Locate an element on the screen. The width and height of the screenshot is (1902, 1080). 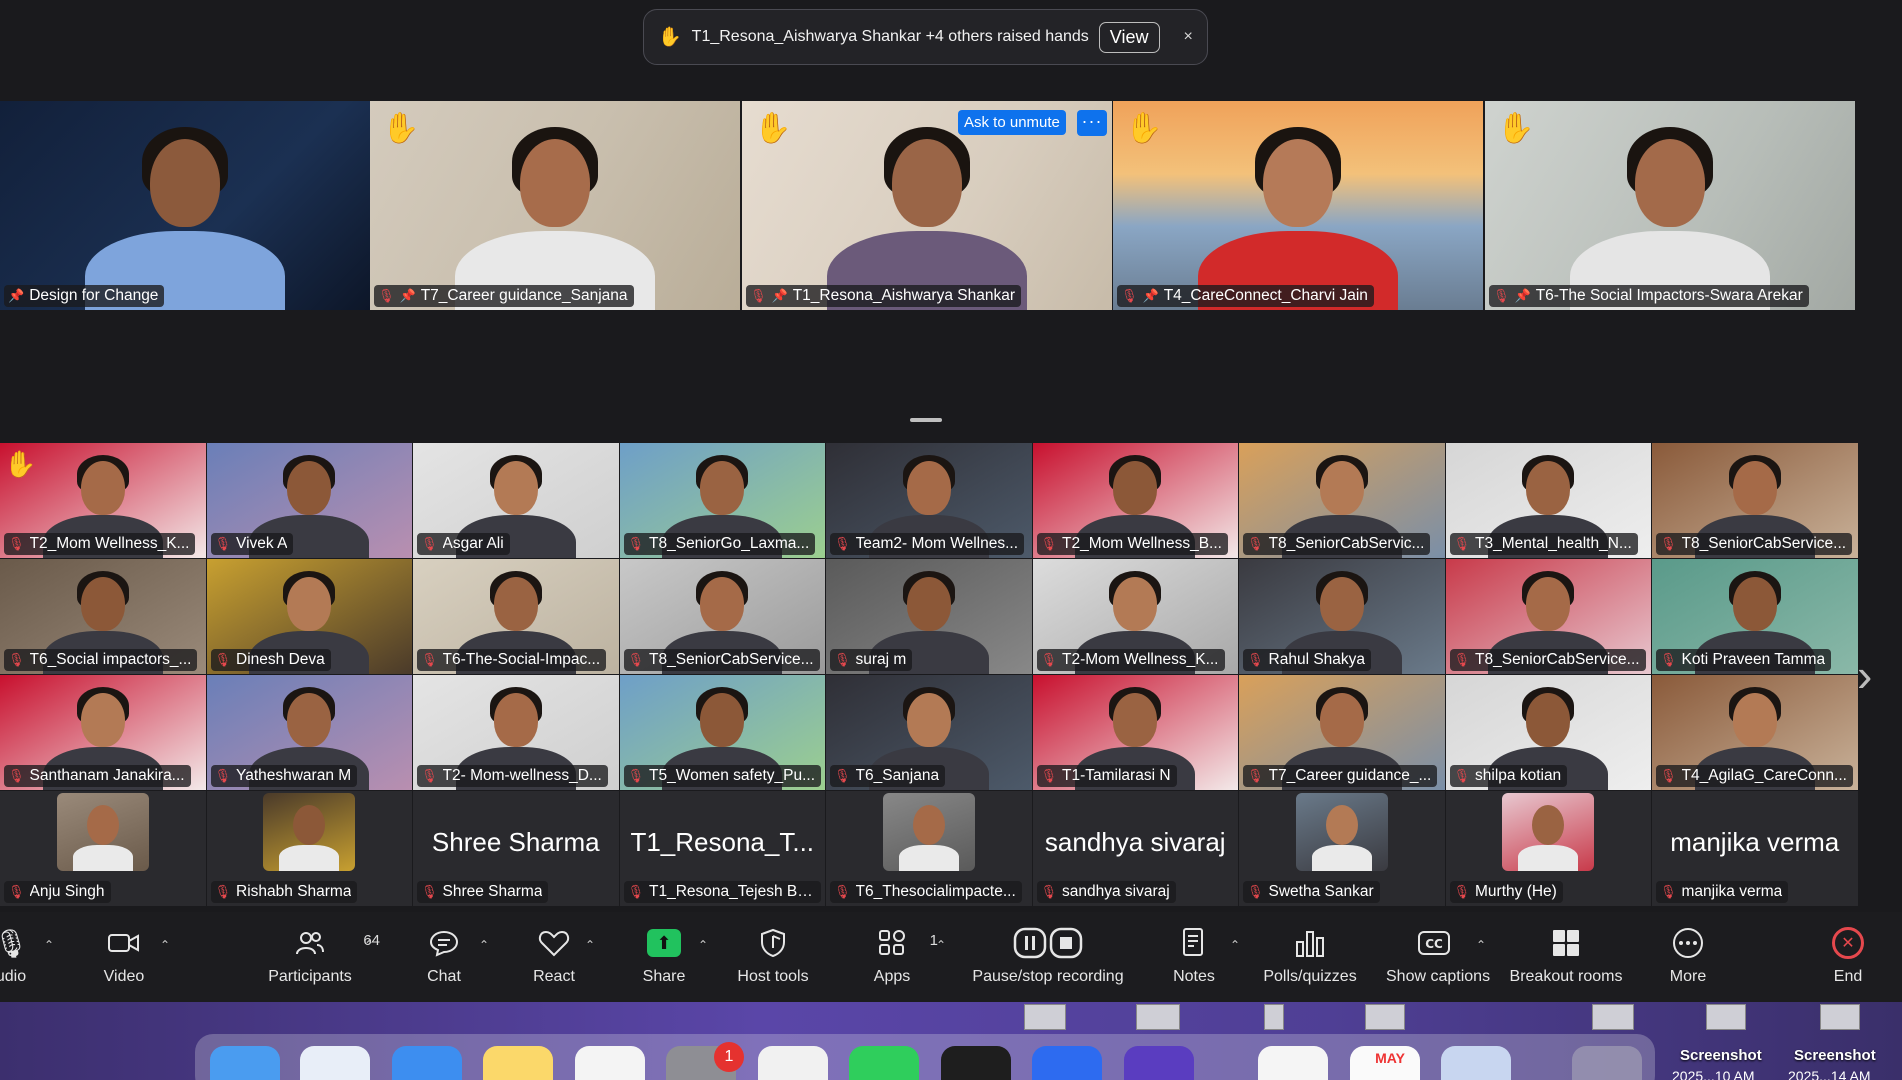
share-button: ⬆ Share is located at coordinates (664, 955).